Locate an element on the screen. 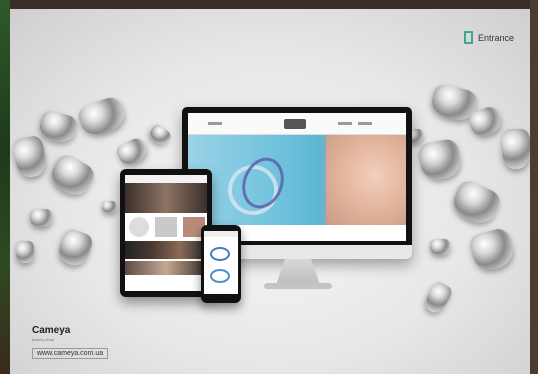  monitor-stand is located at coordinates (298, 272).